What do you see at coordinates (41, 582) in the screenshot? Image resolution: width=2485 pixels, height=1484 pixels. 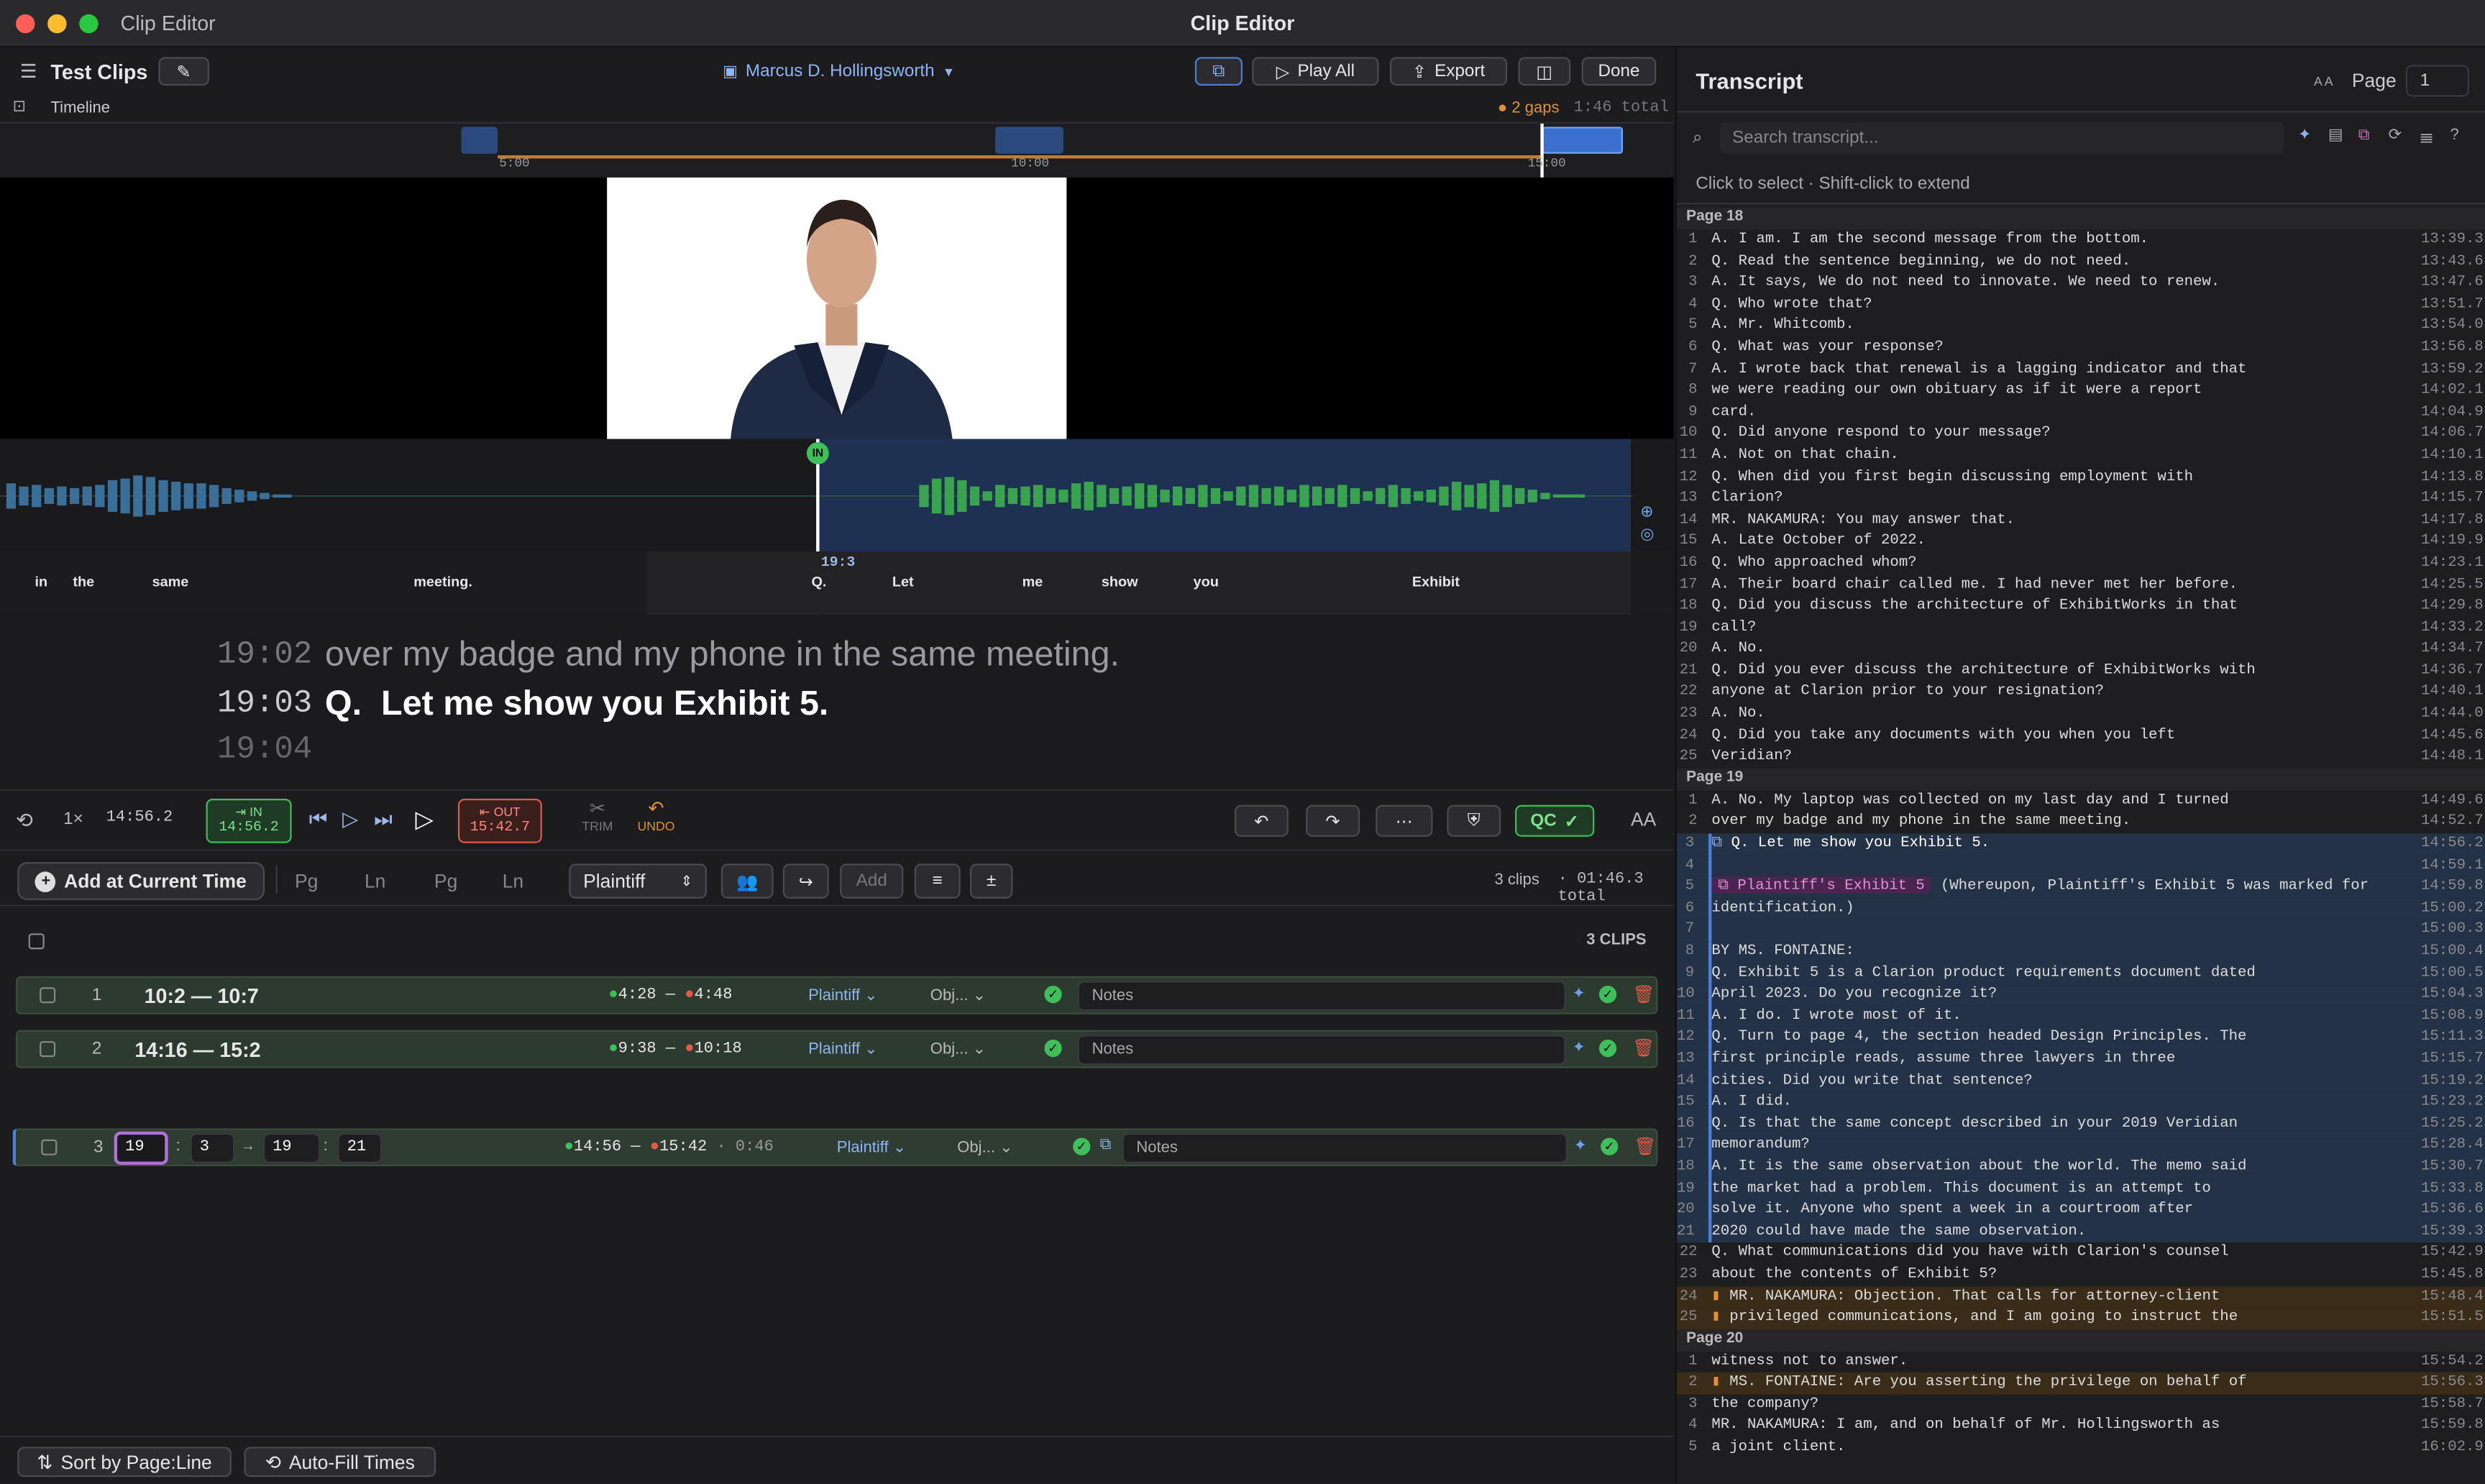 I see `word-label: in` at bounding box center [41, 582].